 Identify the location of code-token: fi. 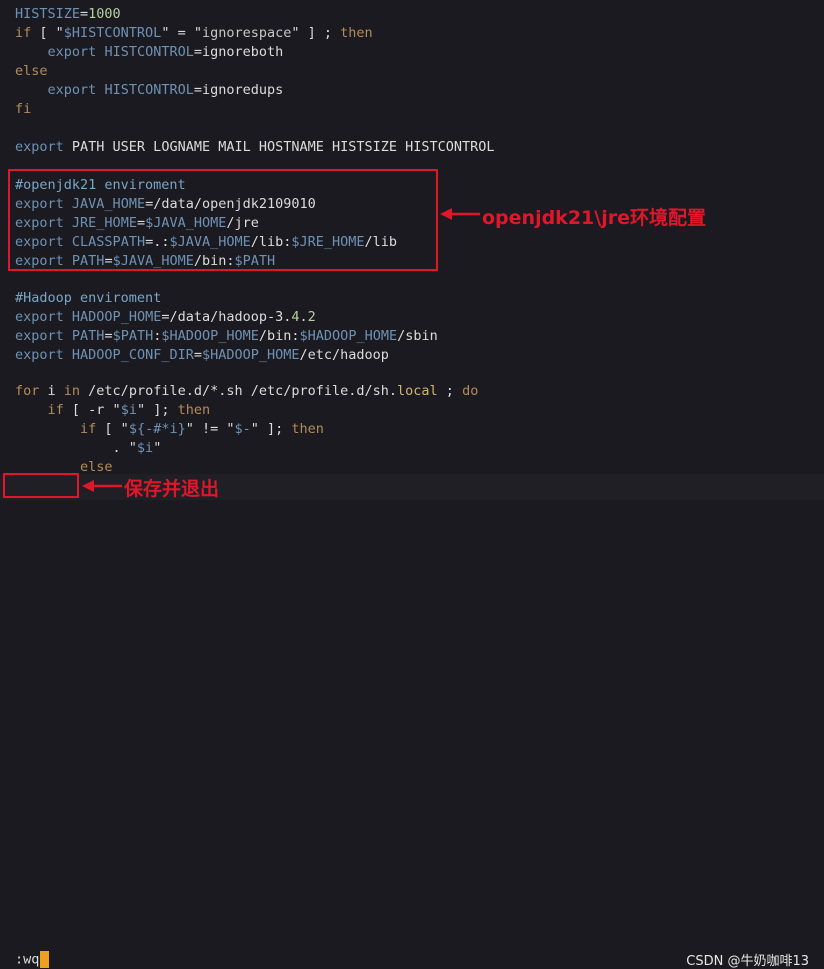
(23, 109).